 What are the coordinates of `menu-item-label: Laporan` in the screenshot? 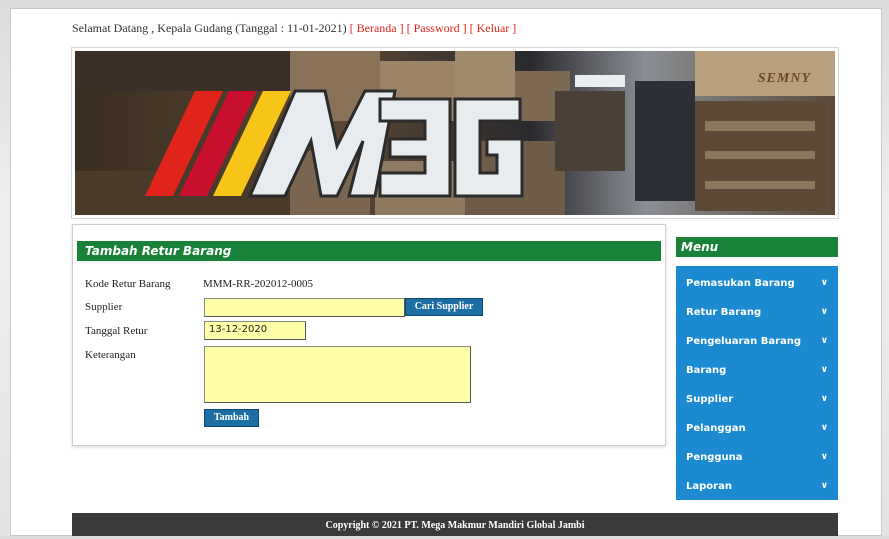 It's located at (709, 486).